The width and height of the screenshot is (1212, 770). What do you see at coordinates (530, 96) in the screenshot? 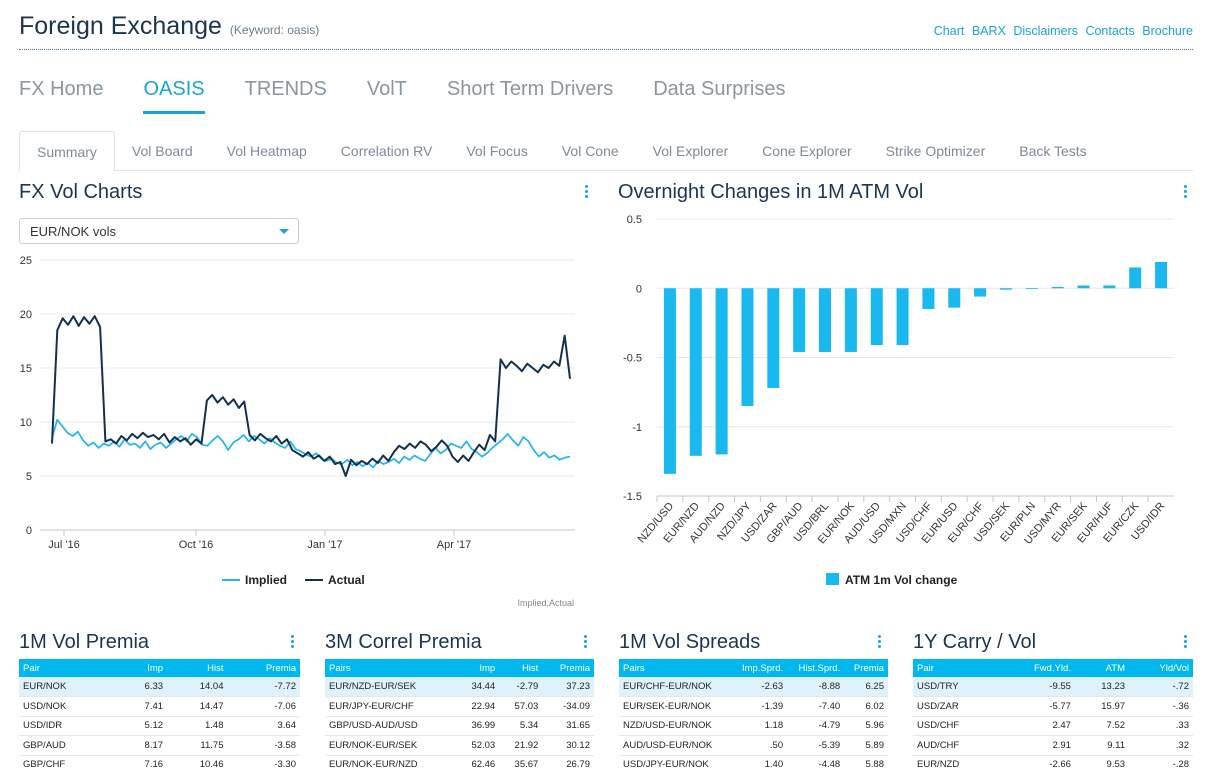
I see `nav-short-term-drivers: Short Term Drivers` at bounding box center [530, 96].